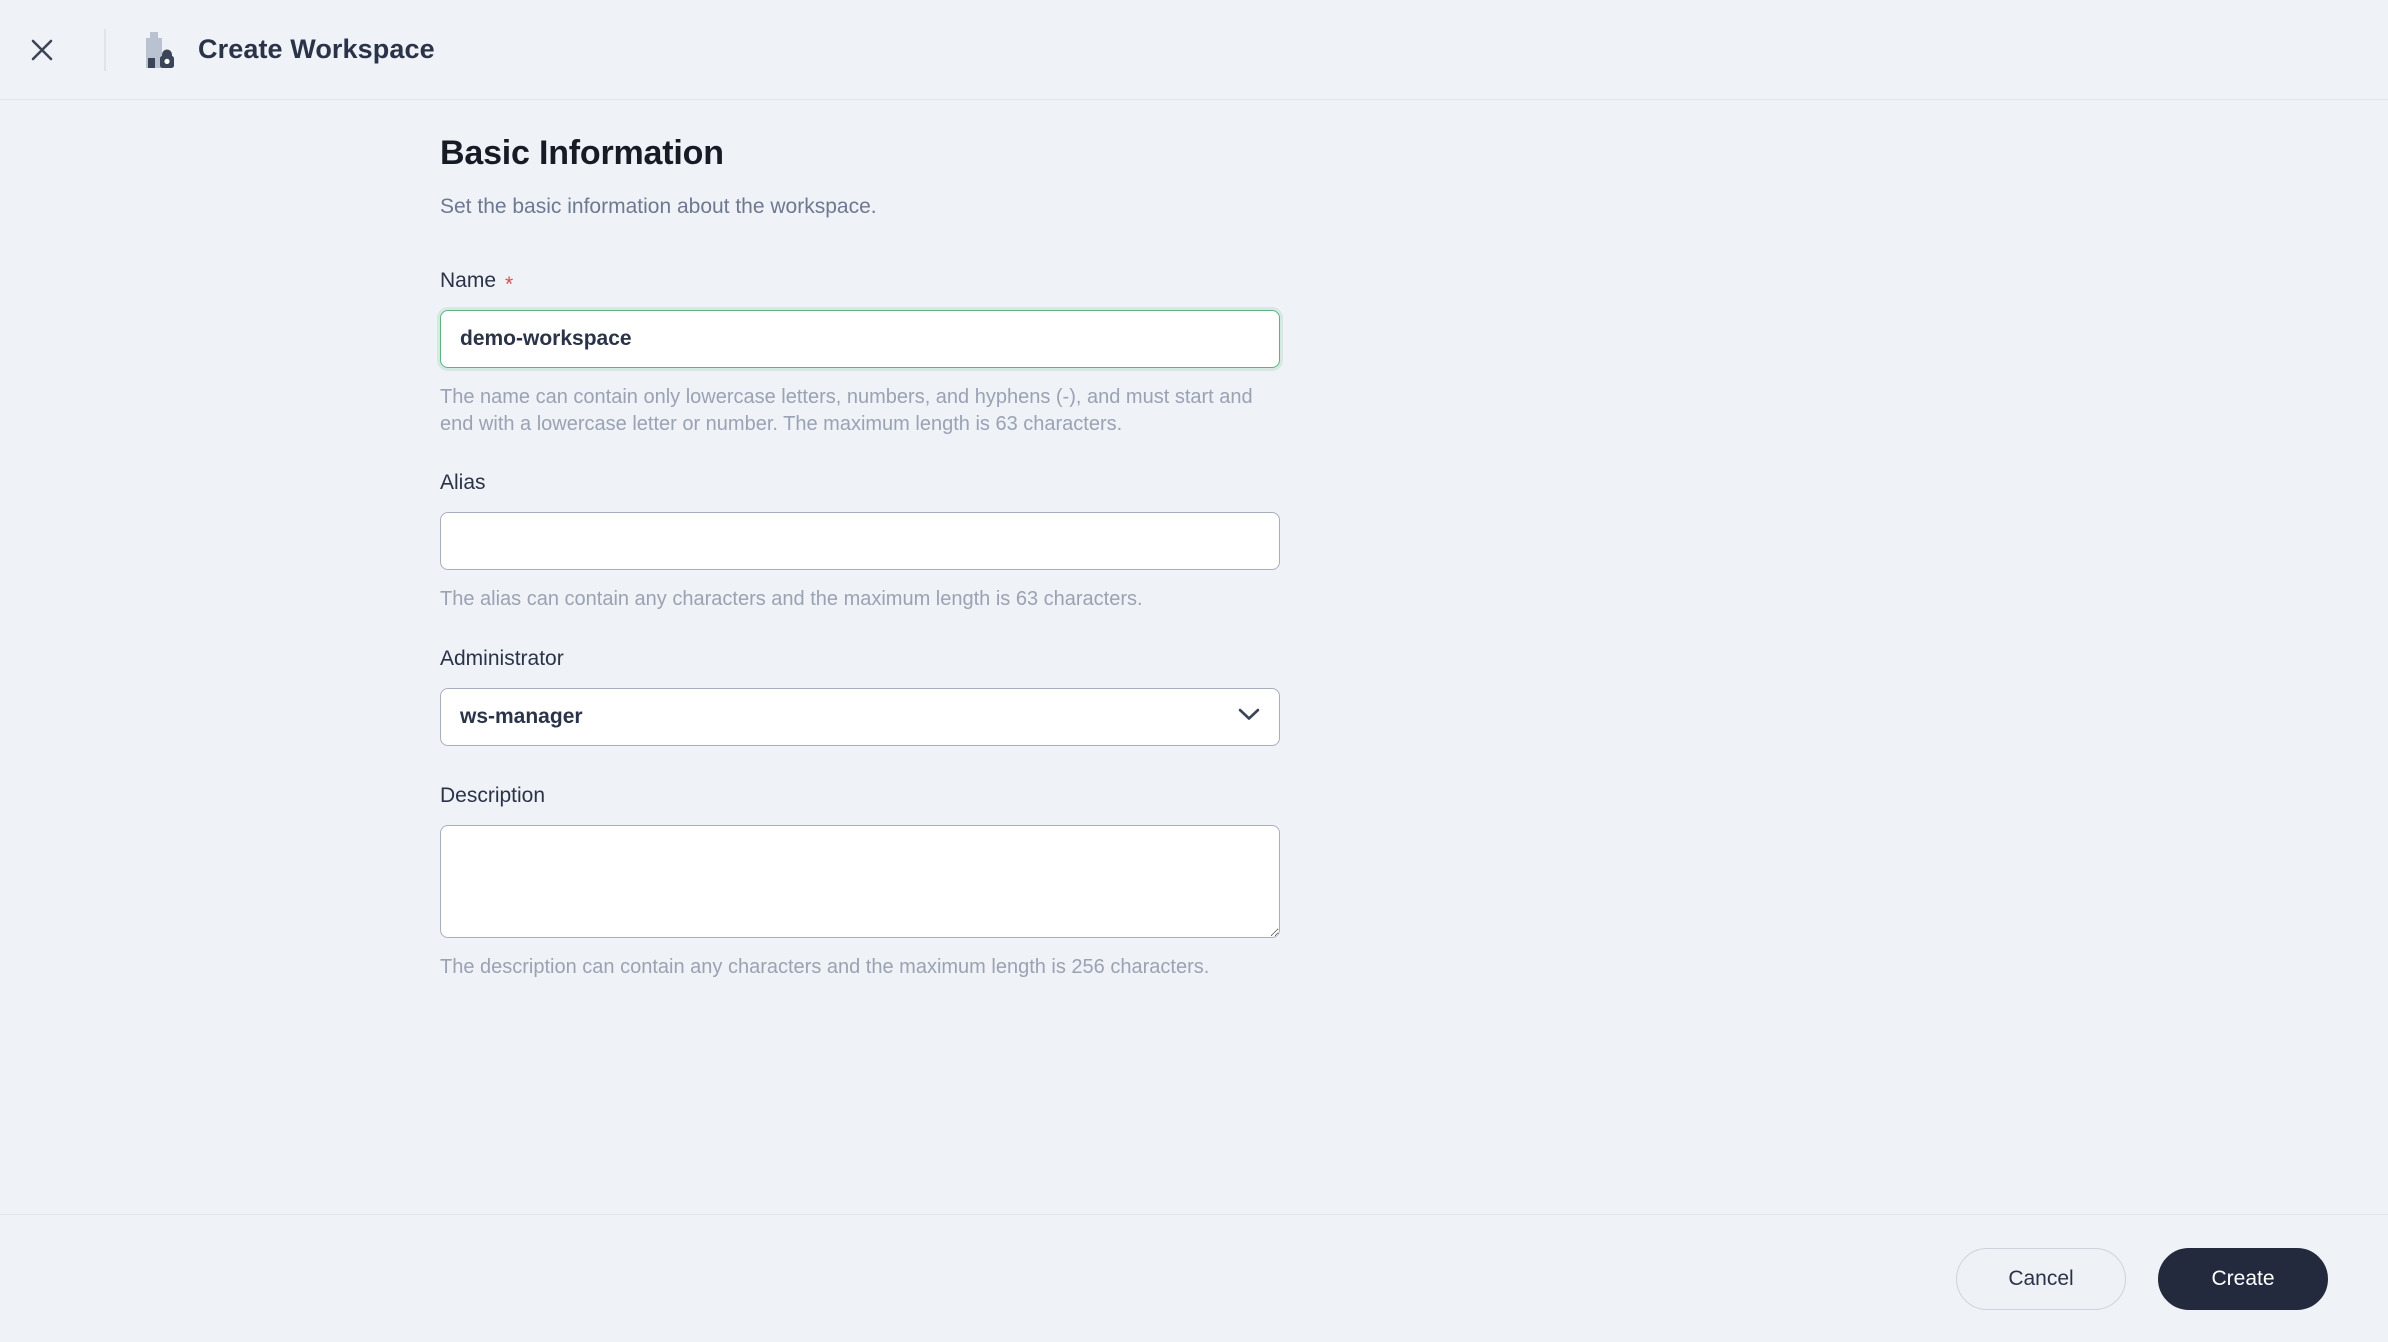 This screenshot has width=2388, height=1342. Describe the element at coordinates (860, 339) in the screenshot. I see `name-input` at that location.